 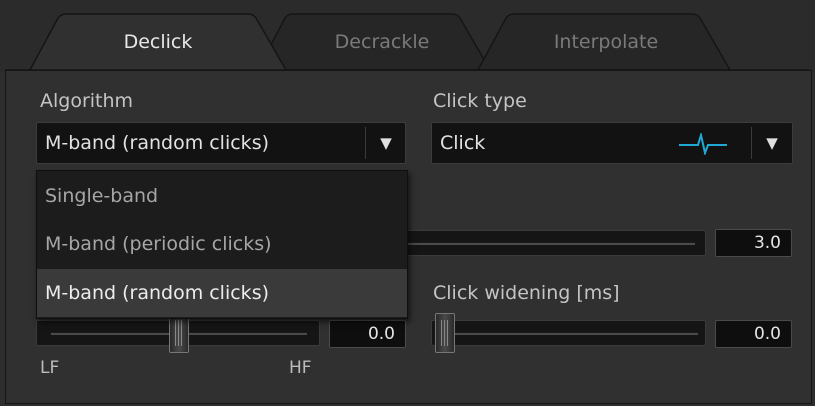 What do you see at coordinates (87, 101) in the screenshot?
I see `algorithm-label: Algorithm` at bounding box center [87, 101].